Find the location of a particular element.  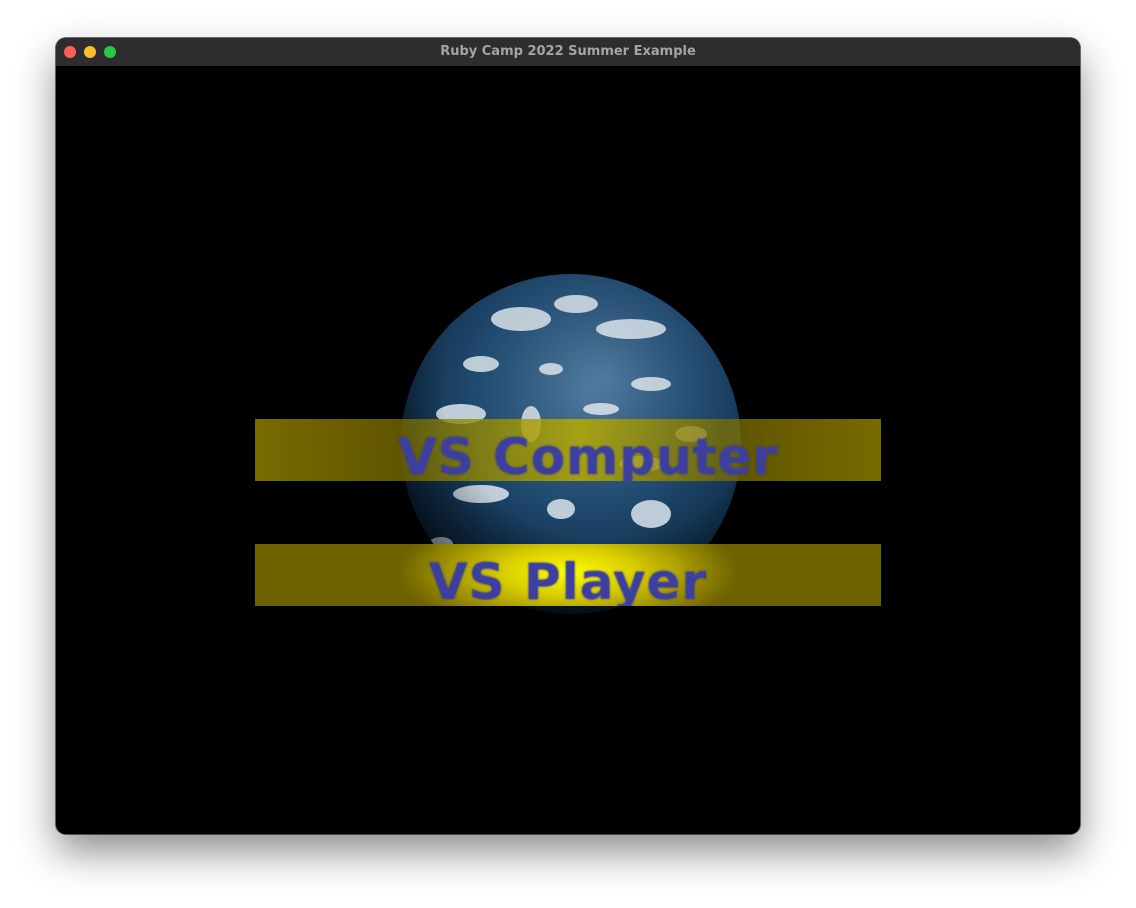

title-bar: Ruby Camp 2022 Summer Example is located at coordinates (568, 52).